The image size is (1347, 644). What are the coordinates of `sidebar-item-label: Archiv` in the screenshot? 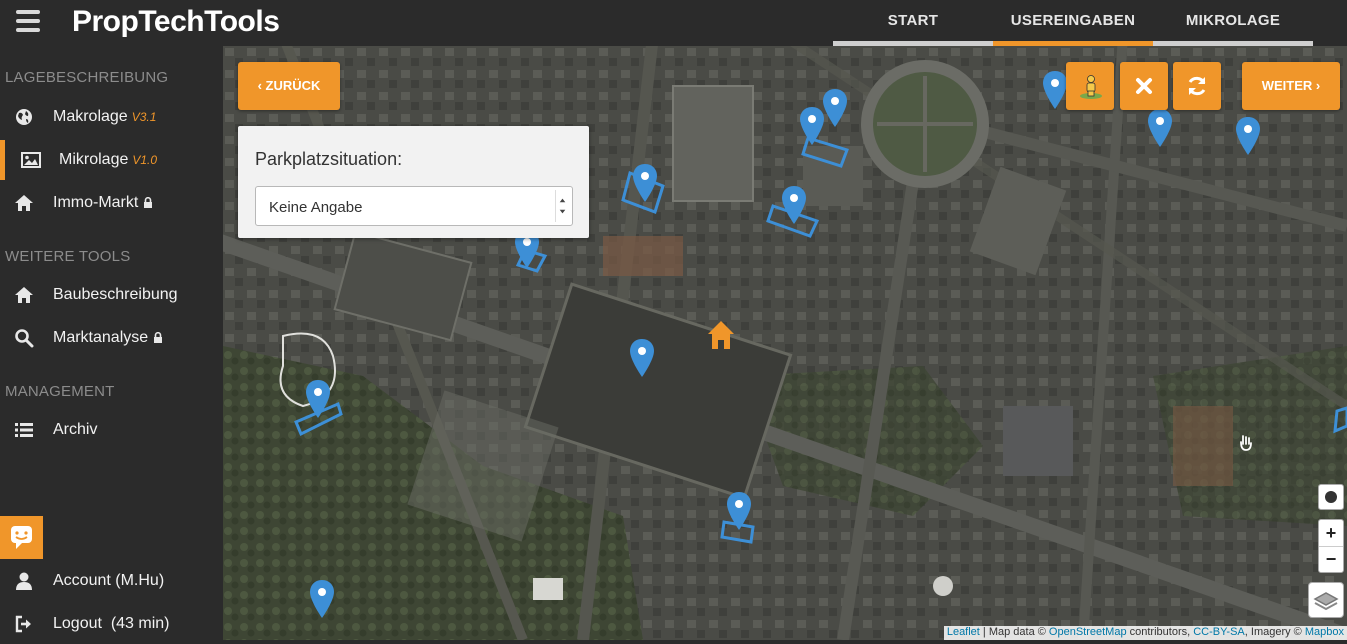 It's located at (75, 429).